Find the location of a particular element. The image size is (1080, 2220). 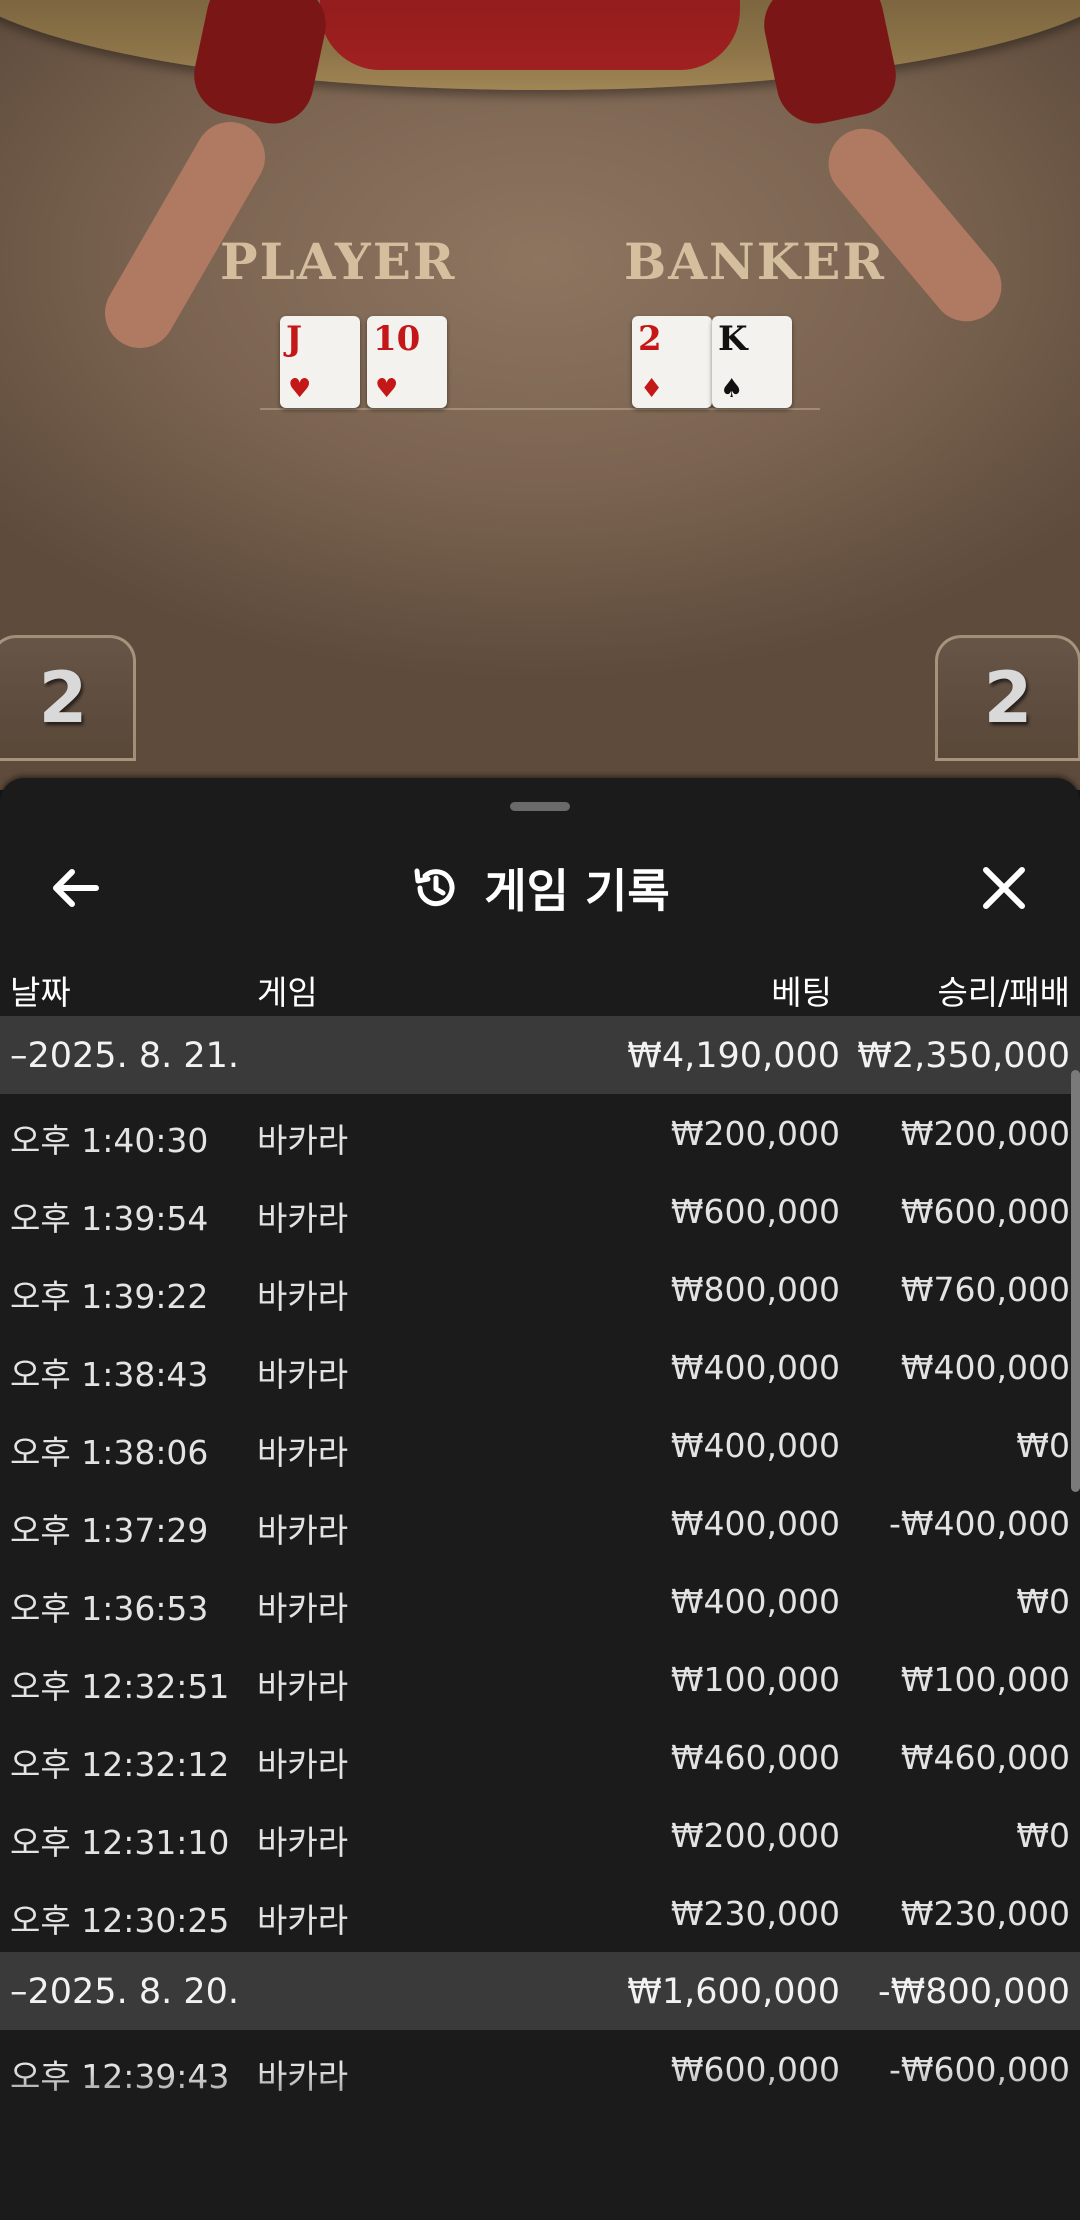

row-time: 오후 1:37:29 is located at coordinates (109, 1530).